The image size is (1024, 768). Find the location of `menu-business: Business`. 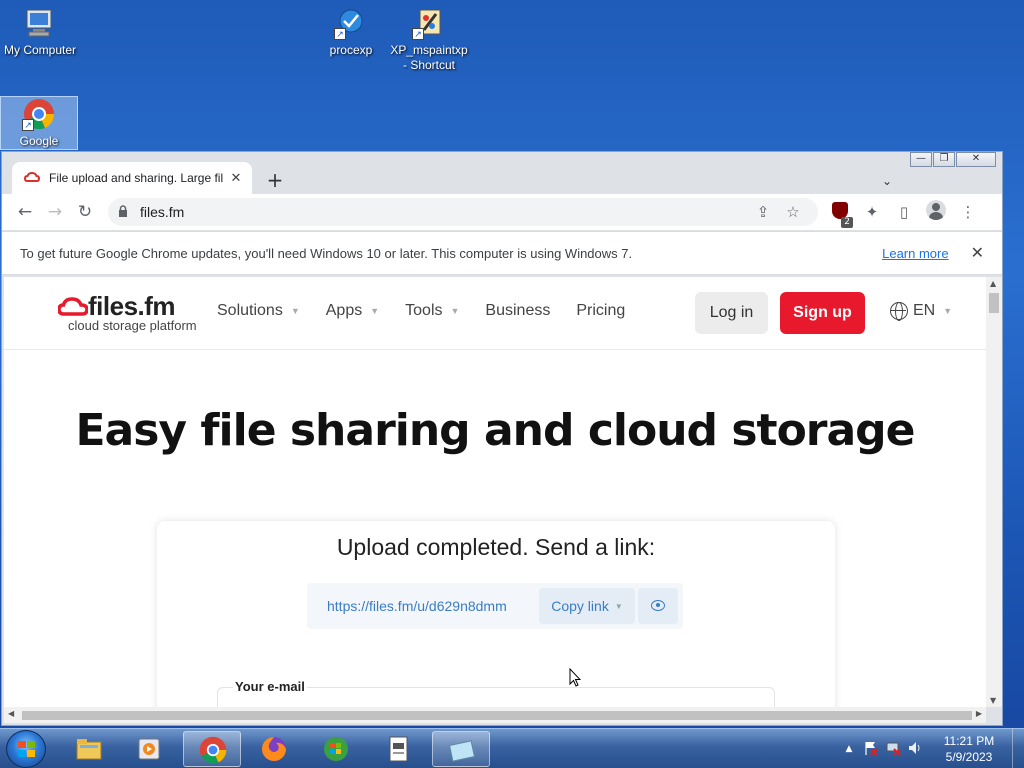

menu-business: Business is located at coordinates (517, 311).